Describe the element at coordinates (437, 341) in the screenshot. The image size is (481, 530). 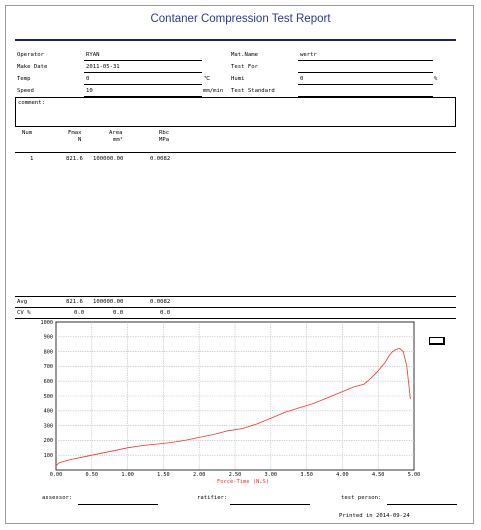
I see `chart-export-button` at that location.